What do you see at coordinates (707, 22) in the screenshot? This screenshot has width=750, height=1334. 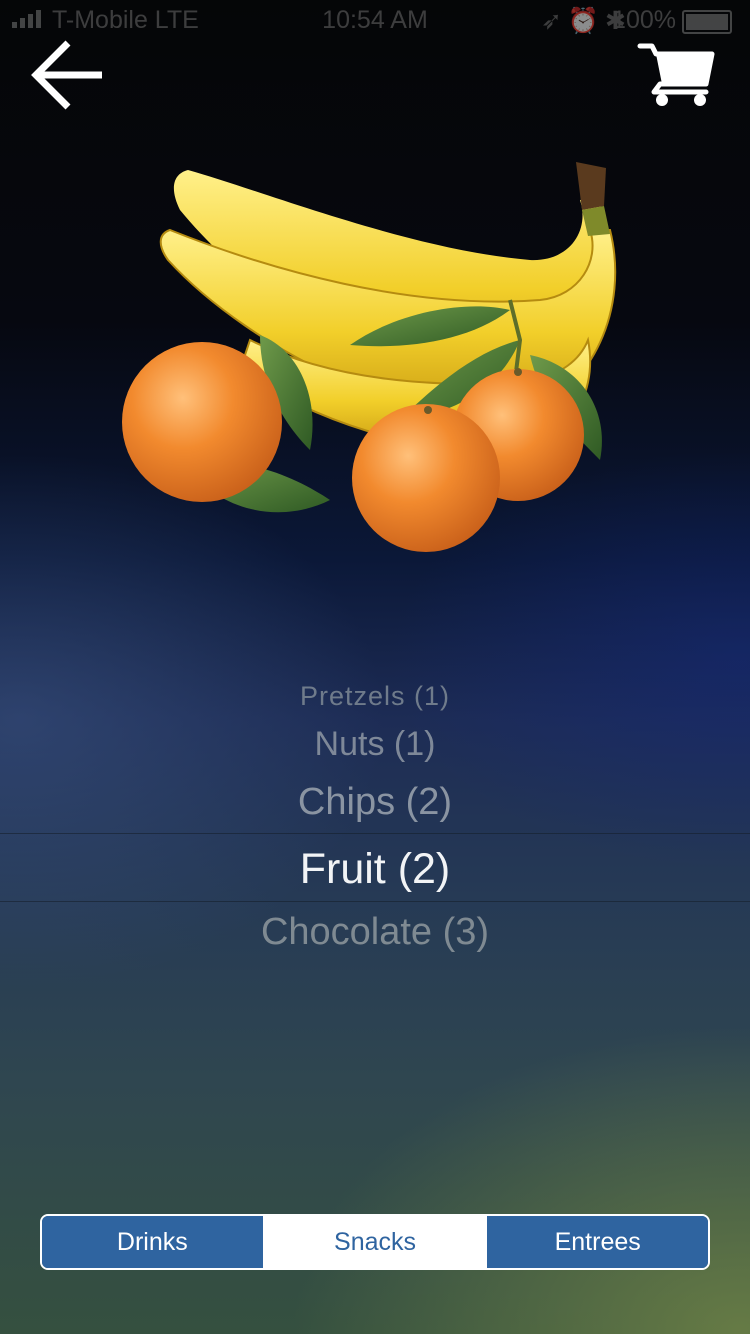 I see `battery-icon` at bounding box center [707, 22].